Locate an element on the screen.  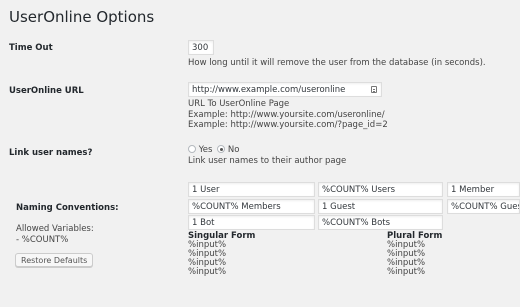
singular-vars-list: %input% %input% %input% %input% is located at coordinates (207, 259).